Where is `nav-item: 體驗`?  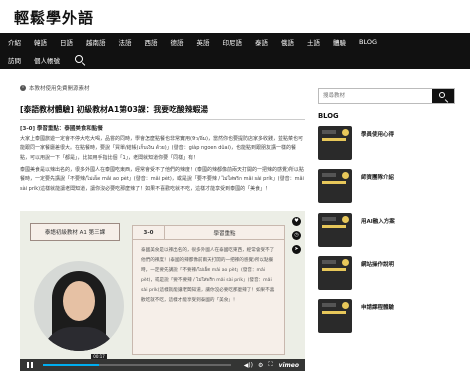
nav-item: 體驗 is located at coordinates (339, 42).